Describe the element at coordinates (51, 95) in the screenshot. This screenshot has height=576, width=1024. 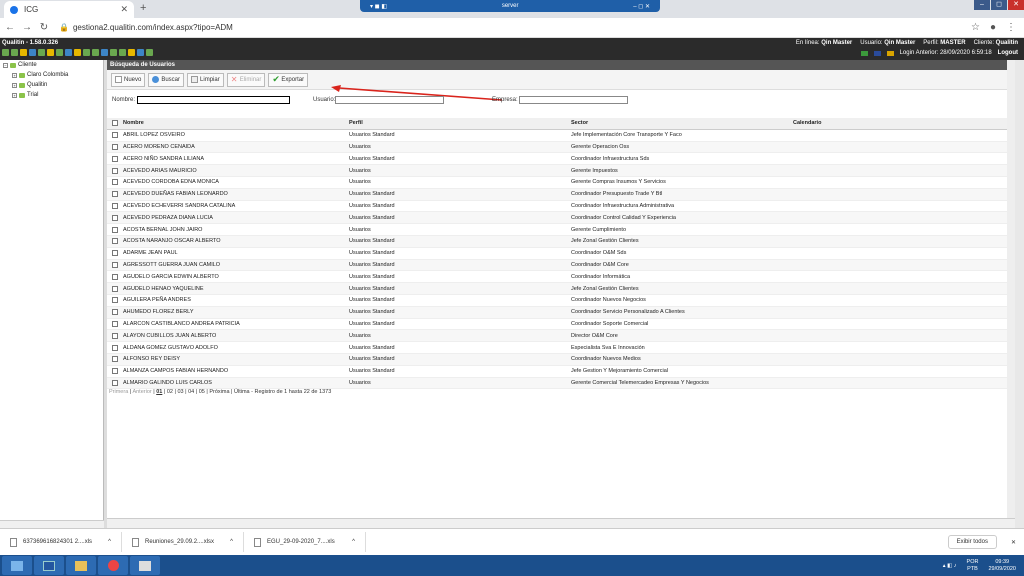
I see `tree-item-trial: + Trial` at that location.